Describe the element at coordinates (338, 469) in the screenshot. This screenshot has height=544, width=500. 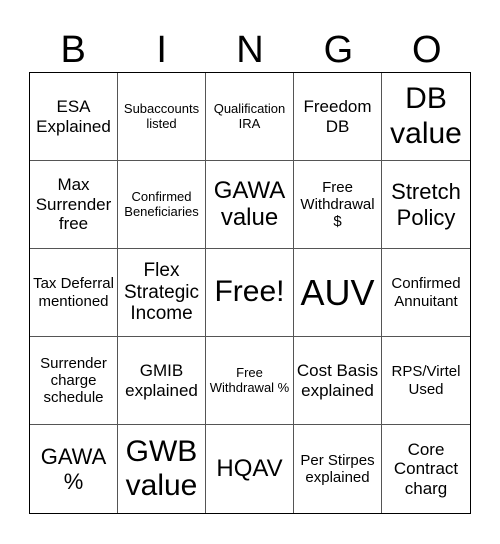
I see `bingo-cell: Per Stirpes explained` at that location.